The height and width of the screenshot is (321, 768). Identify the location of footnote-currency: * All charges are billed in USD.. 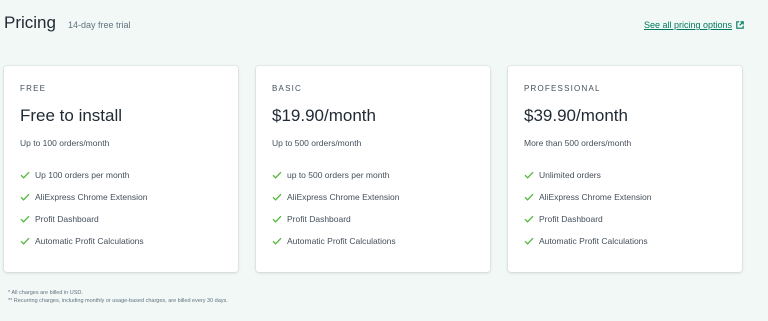
(45, 293).